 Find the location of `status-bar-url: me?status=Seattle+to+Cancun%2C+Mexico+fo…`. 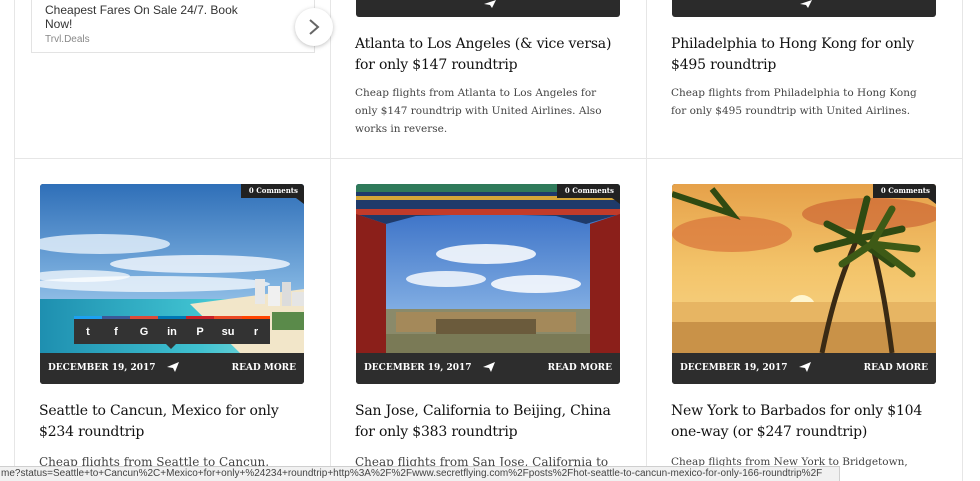

status-bar-url: me?status=Seattle+to+Cancun%2C+Mexico+fo… is located at coordinates (420, 473).